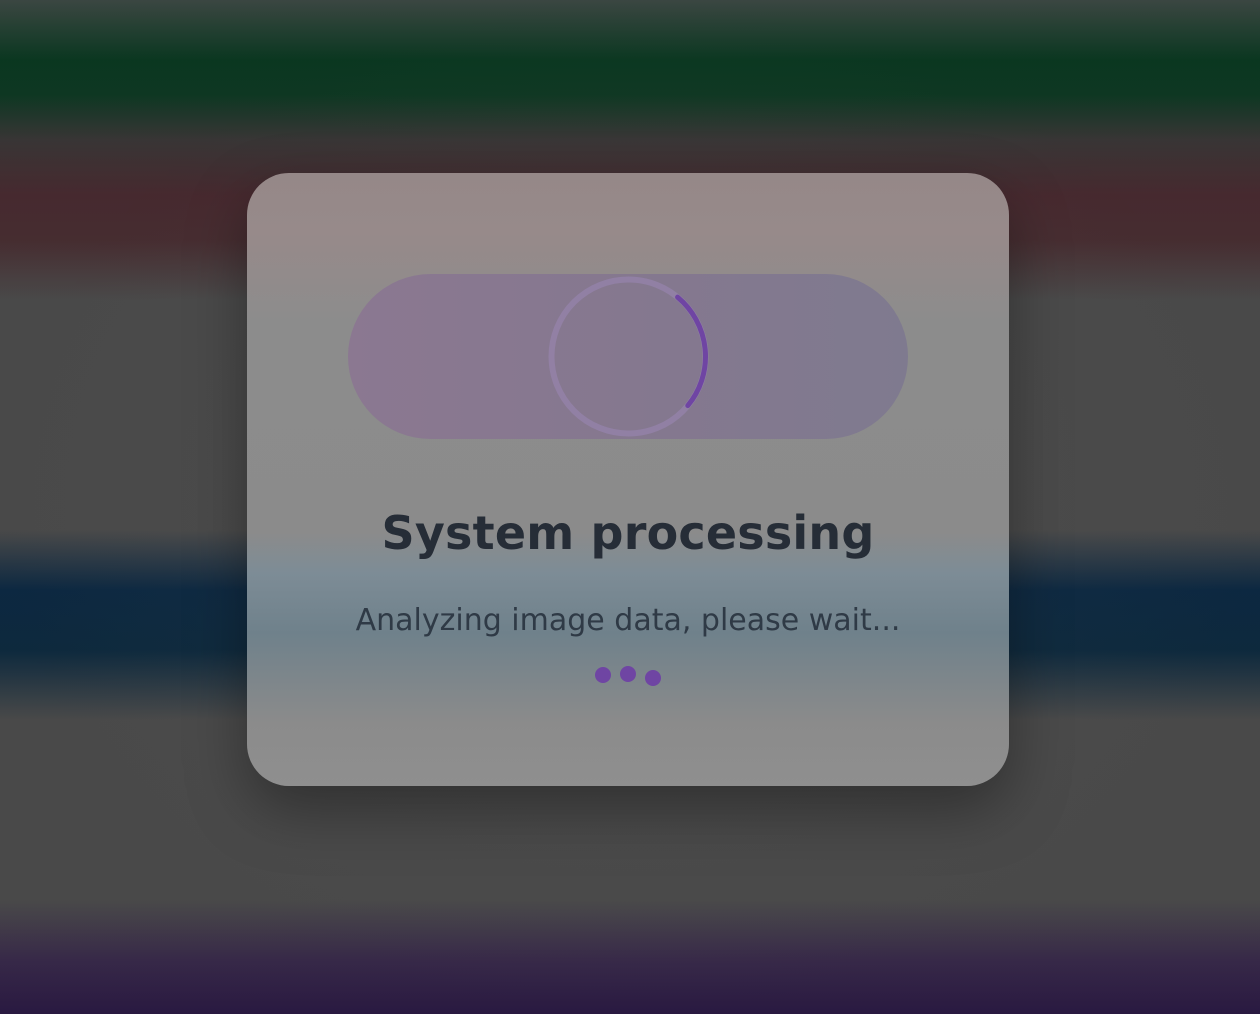 The width and height of the screenshot is (1260, 1014). I want to click on progress-track, so click(628, 356).